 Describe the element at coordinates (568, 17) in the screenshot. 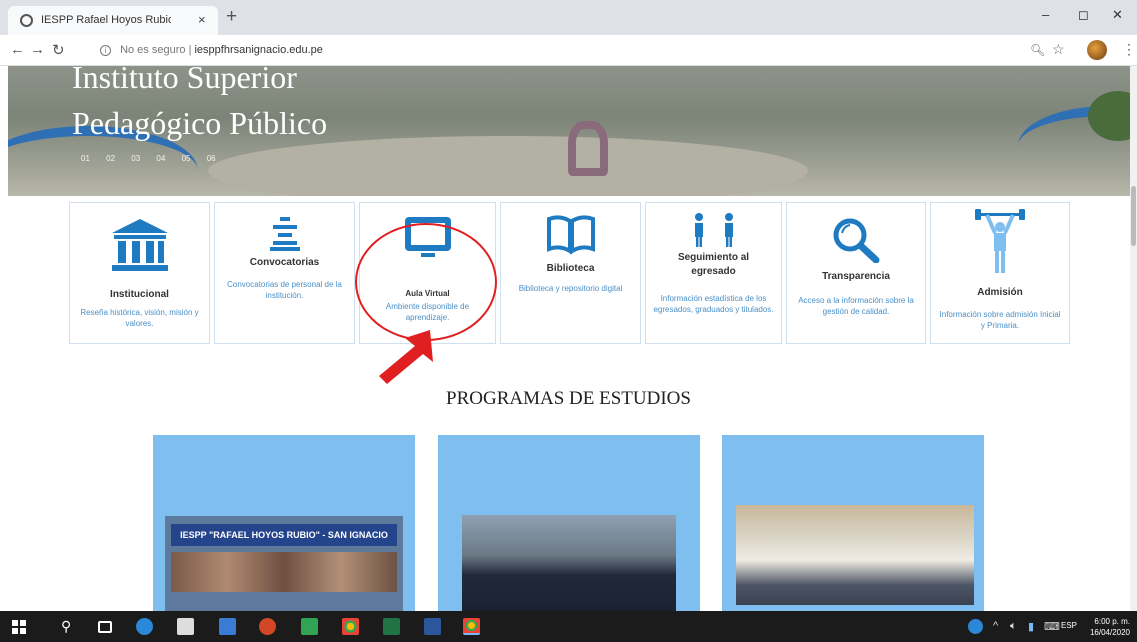

I see `tab-strip: IESPP Rafael Hoyos Rubio × + – ◻ ✕` at that location.